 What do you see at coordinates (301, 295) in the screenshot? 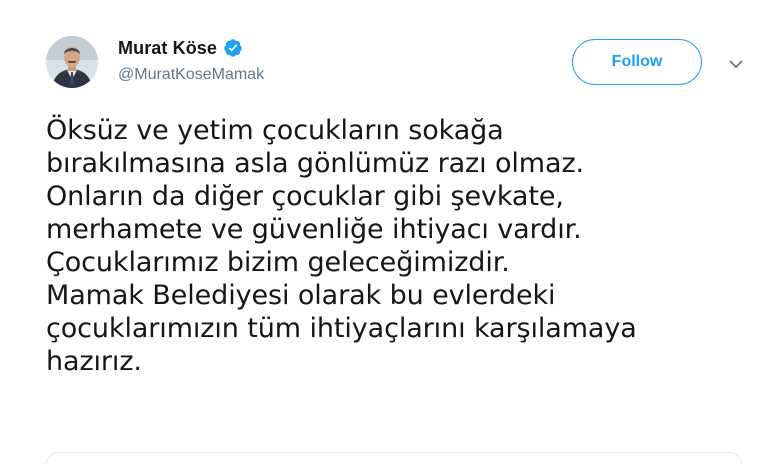
I see `tweet-text-line: Mamak Belediyesi olarak bu evlerdeki` at bounding box center [301, 295].